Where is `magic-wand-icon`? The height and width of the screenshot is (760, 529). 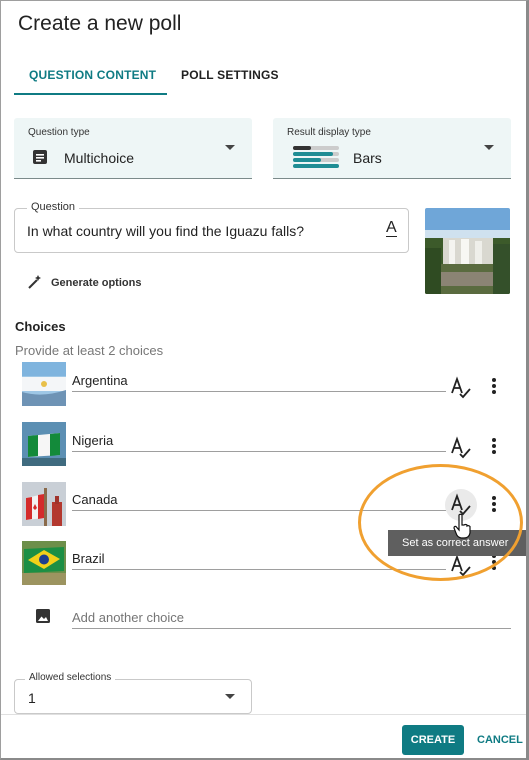 magic-wand-icon is located at coordinates (35, 284).